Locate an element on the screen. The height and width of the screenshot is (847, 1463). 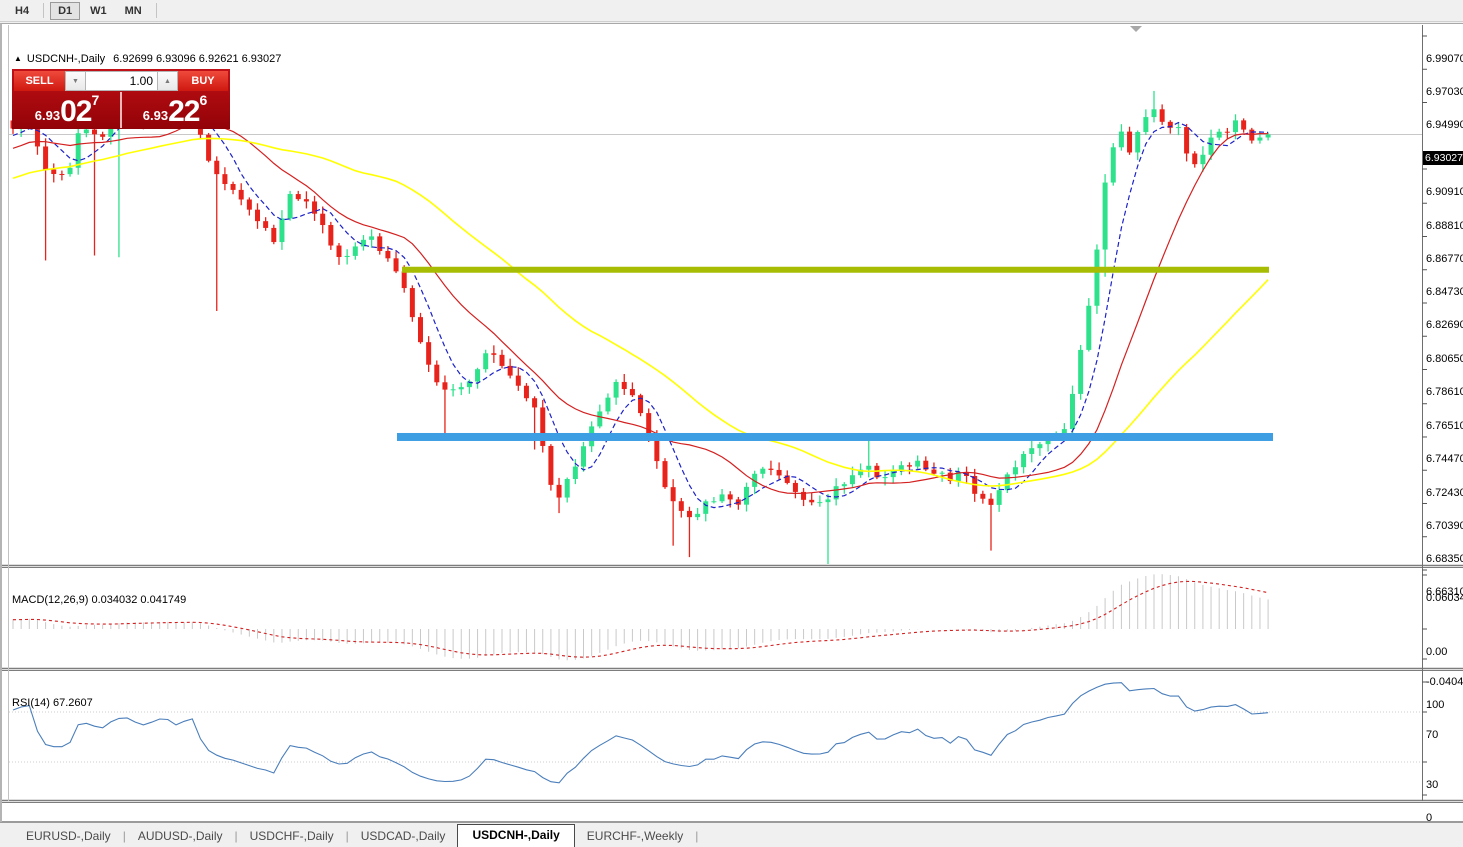
current-price-tag: 6.93027 is located at coordinates (1443, 157).